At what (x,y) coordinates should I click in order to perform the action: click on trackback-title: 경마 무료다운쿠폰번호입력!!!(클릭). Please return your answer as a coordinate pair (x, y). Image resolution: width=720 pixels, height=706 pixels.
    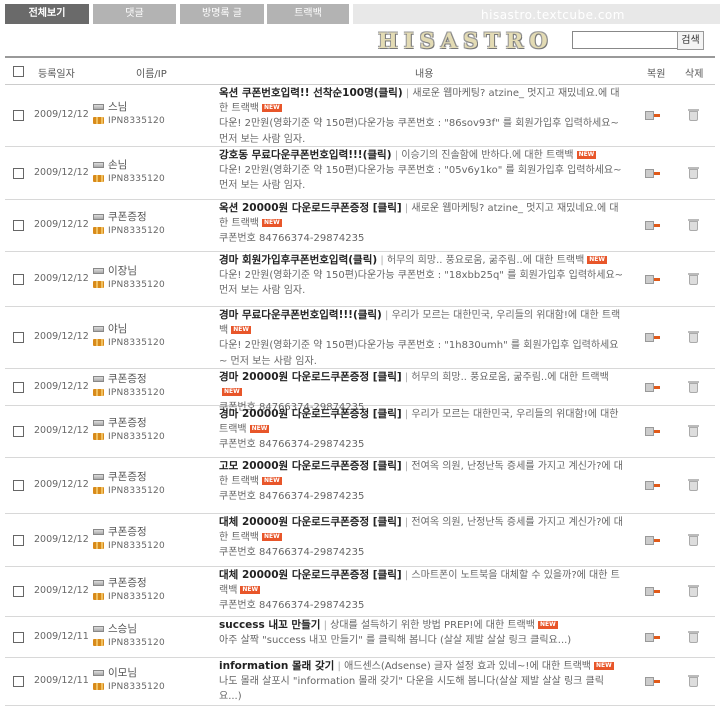
    Looking at the image, I should click on (300, 315).